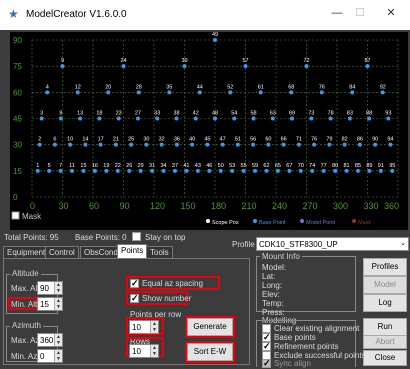 The height and width of the screenshot is (369, 410). Describe the element at coordinates (266, 363) in the screenshot. I see `sync-align-checkbox` at that location.